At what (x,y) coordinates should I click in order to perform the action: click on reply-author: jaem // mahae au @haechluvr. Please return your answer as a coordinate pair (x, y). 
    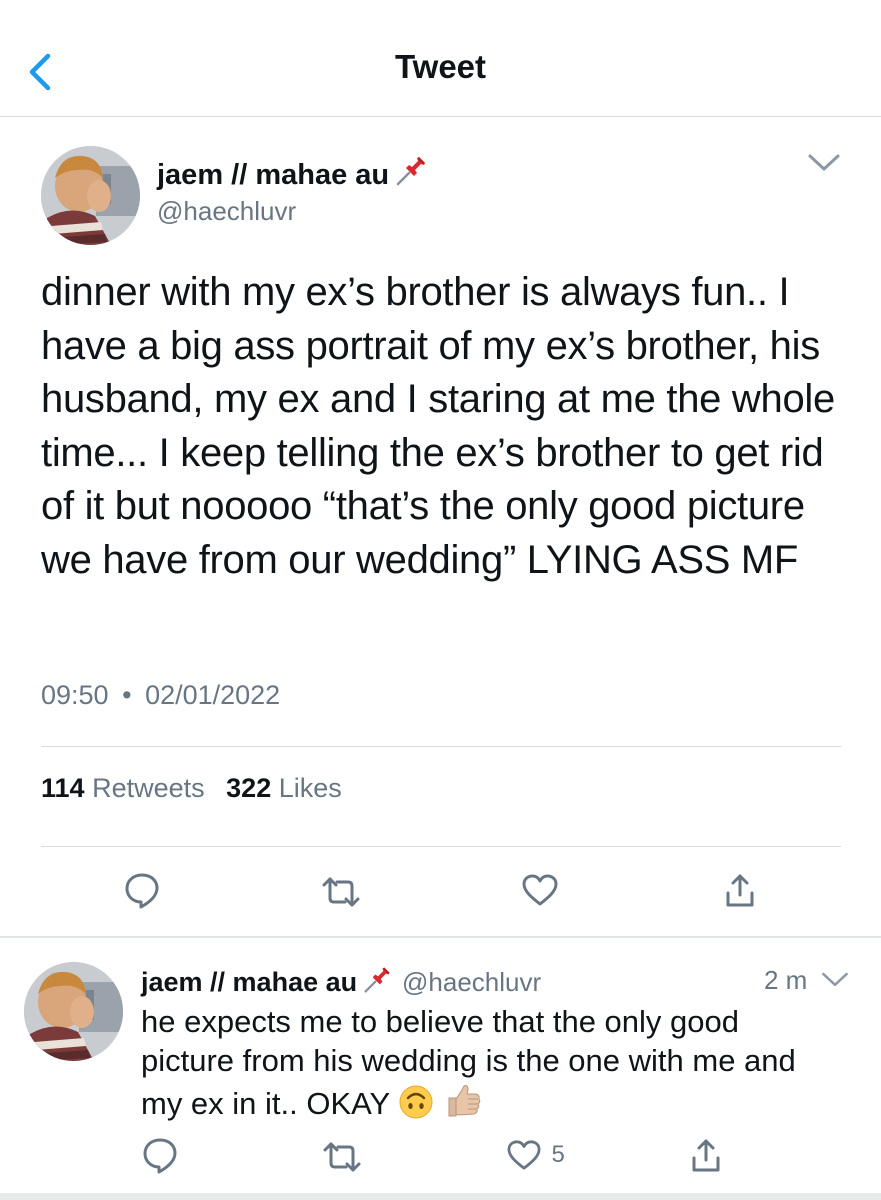
    Looking at the image, I should click on (341, 981).